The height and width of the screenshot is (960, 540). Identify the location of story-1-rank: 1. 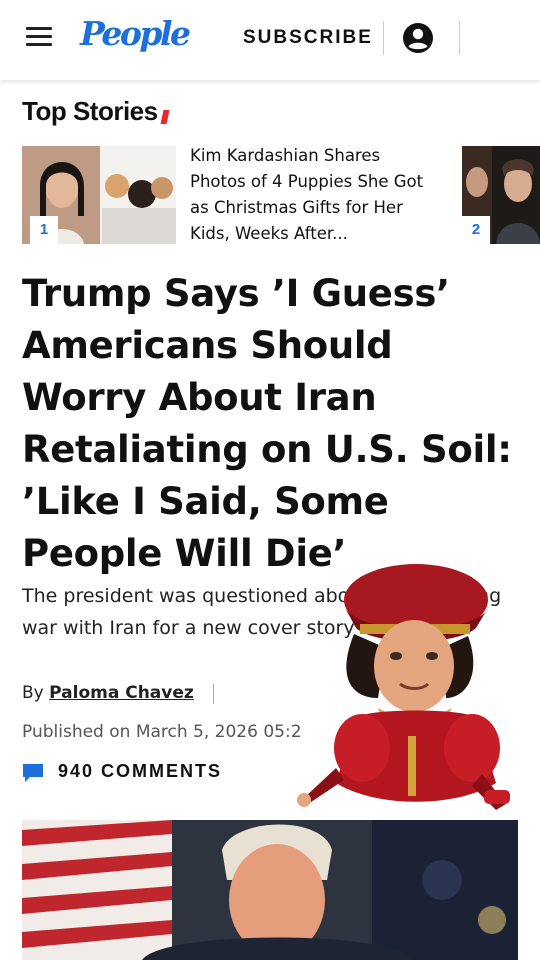
(44, 230).